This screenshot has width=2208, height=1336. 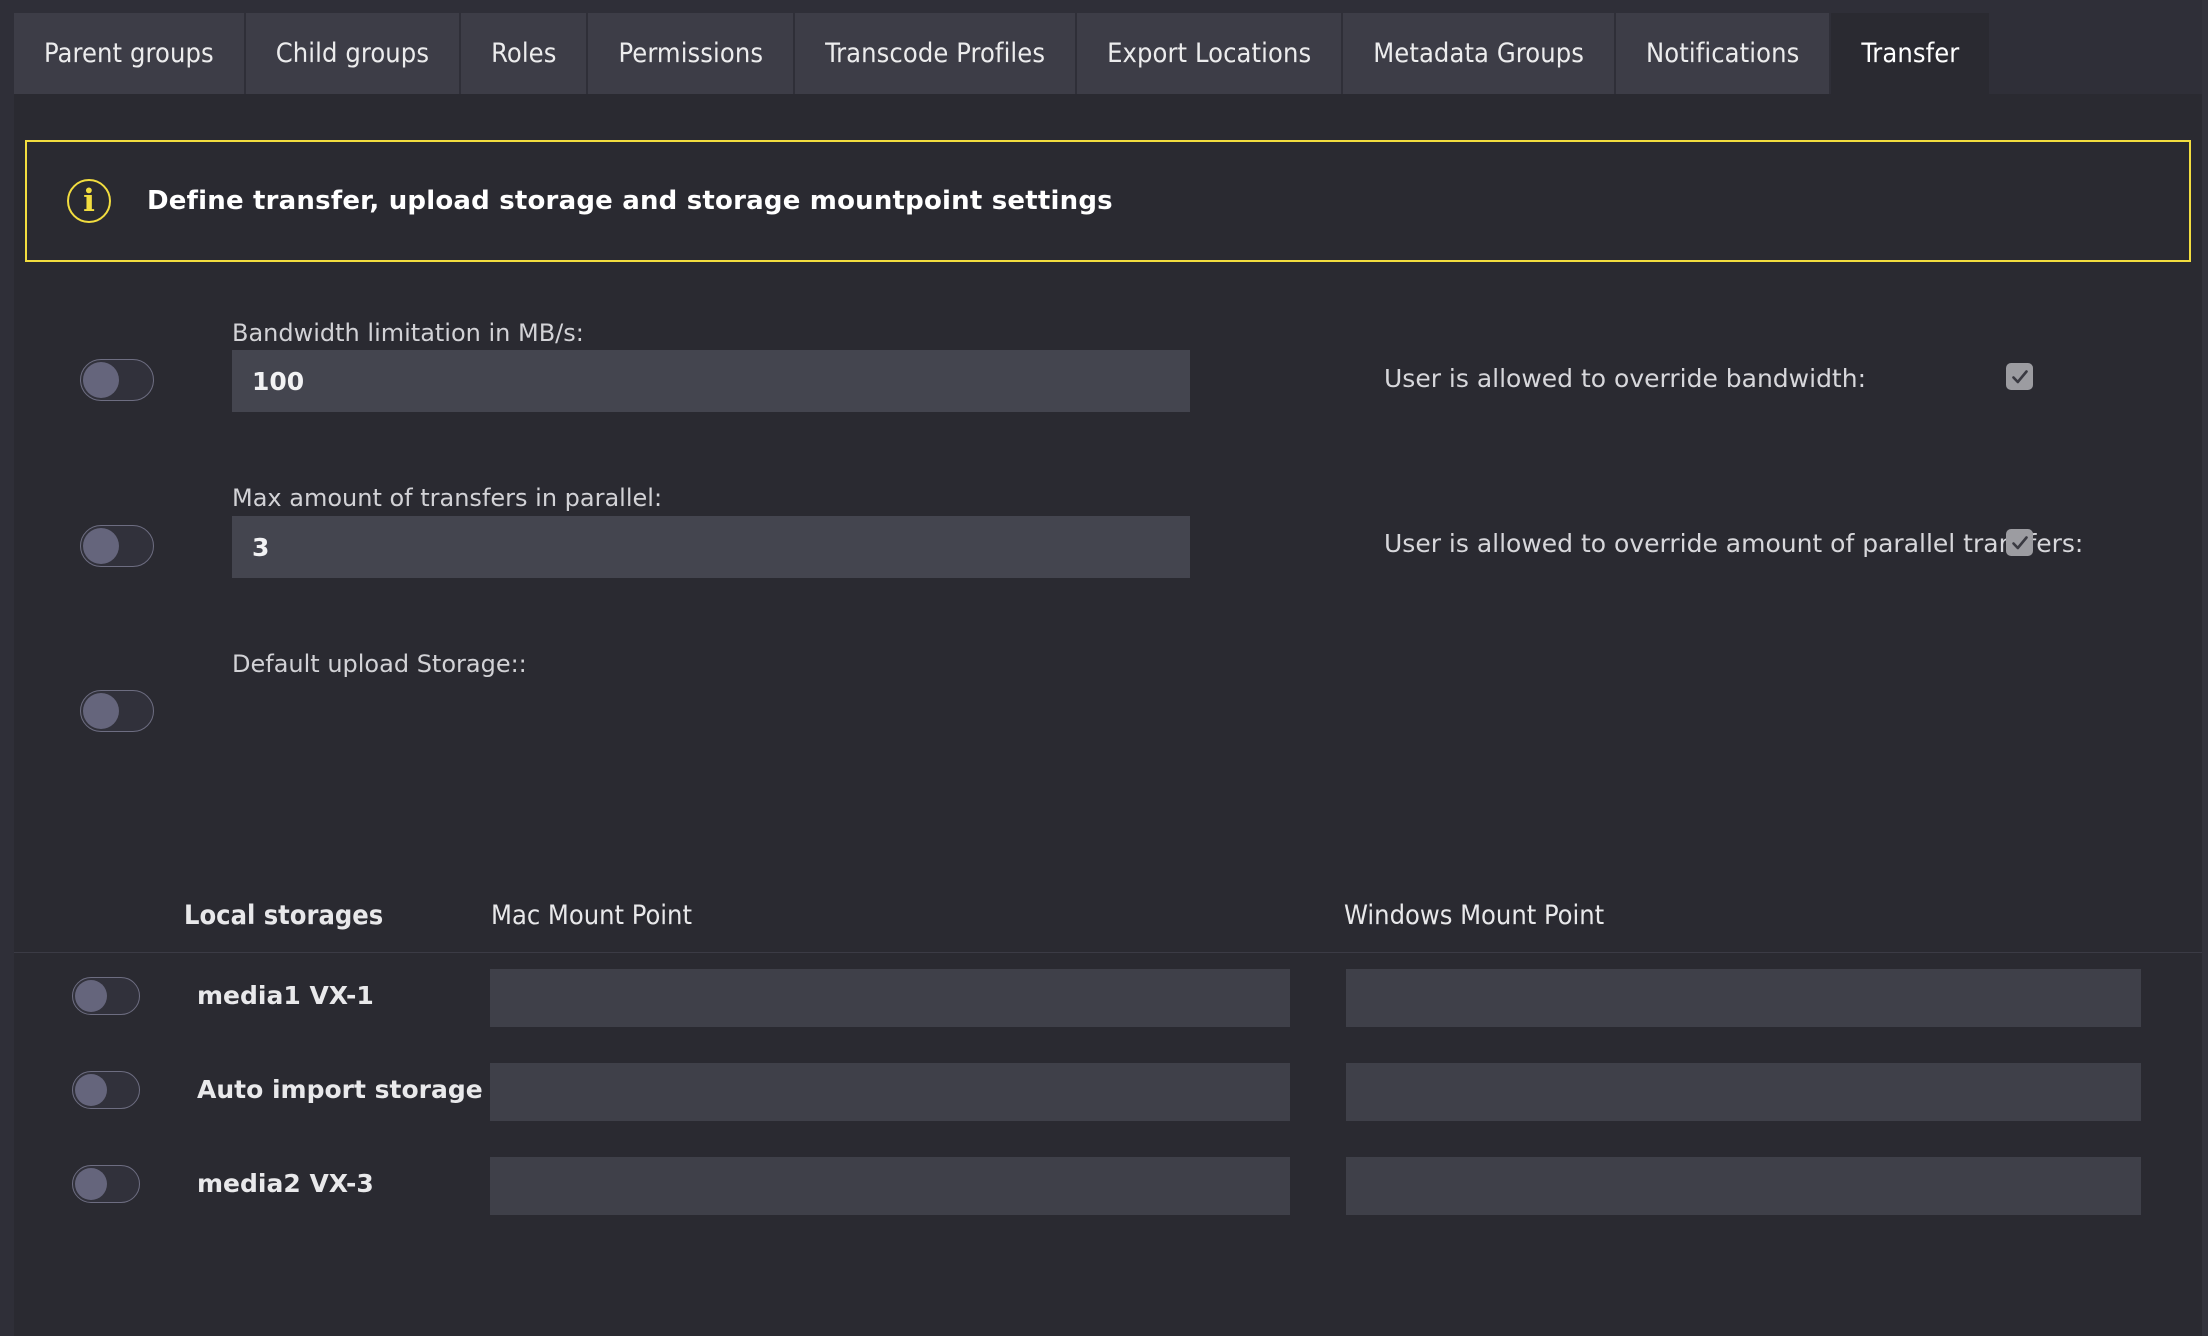 What do you see at coordinates (285, 1183) in the screenshot?
I see `storage-name: media2 VX-3` at bounding box center [285, 1183].